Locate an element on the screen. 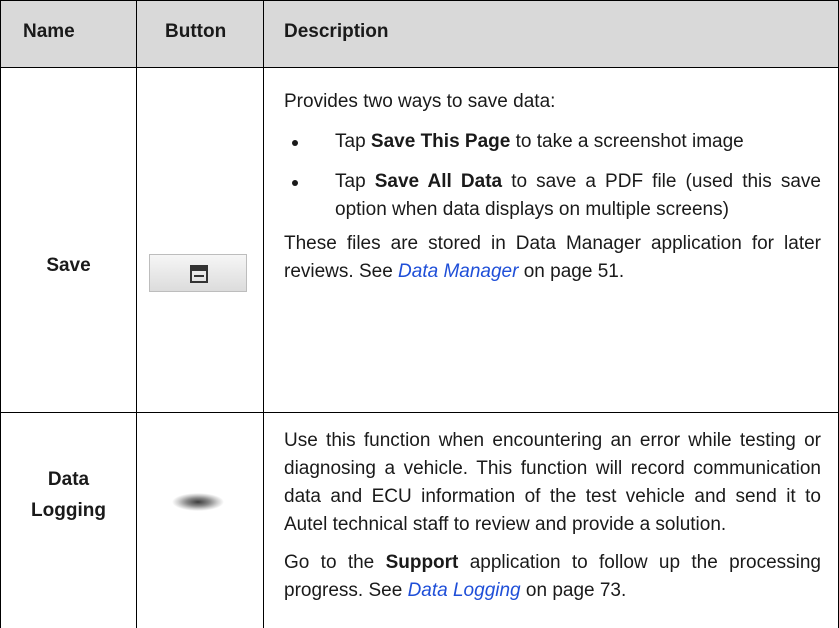  floppy-disk-icon is located at coordinates (199, 274).